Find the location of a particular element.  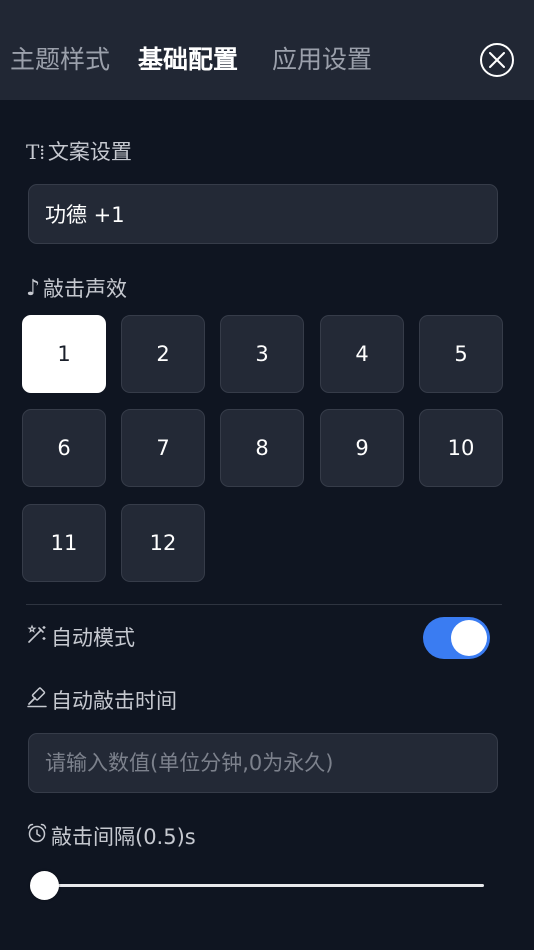

sound-option-6: 6 is located at coordinates (64, 448).